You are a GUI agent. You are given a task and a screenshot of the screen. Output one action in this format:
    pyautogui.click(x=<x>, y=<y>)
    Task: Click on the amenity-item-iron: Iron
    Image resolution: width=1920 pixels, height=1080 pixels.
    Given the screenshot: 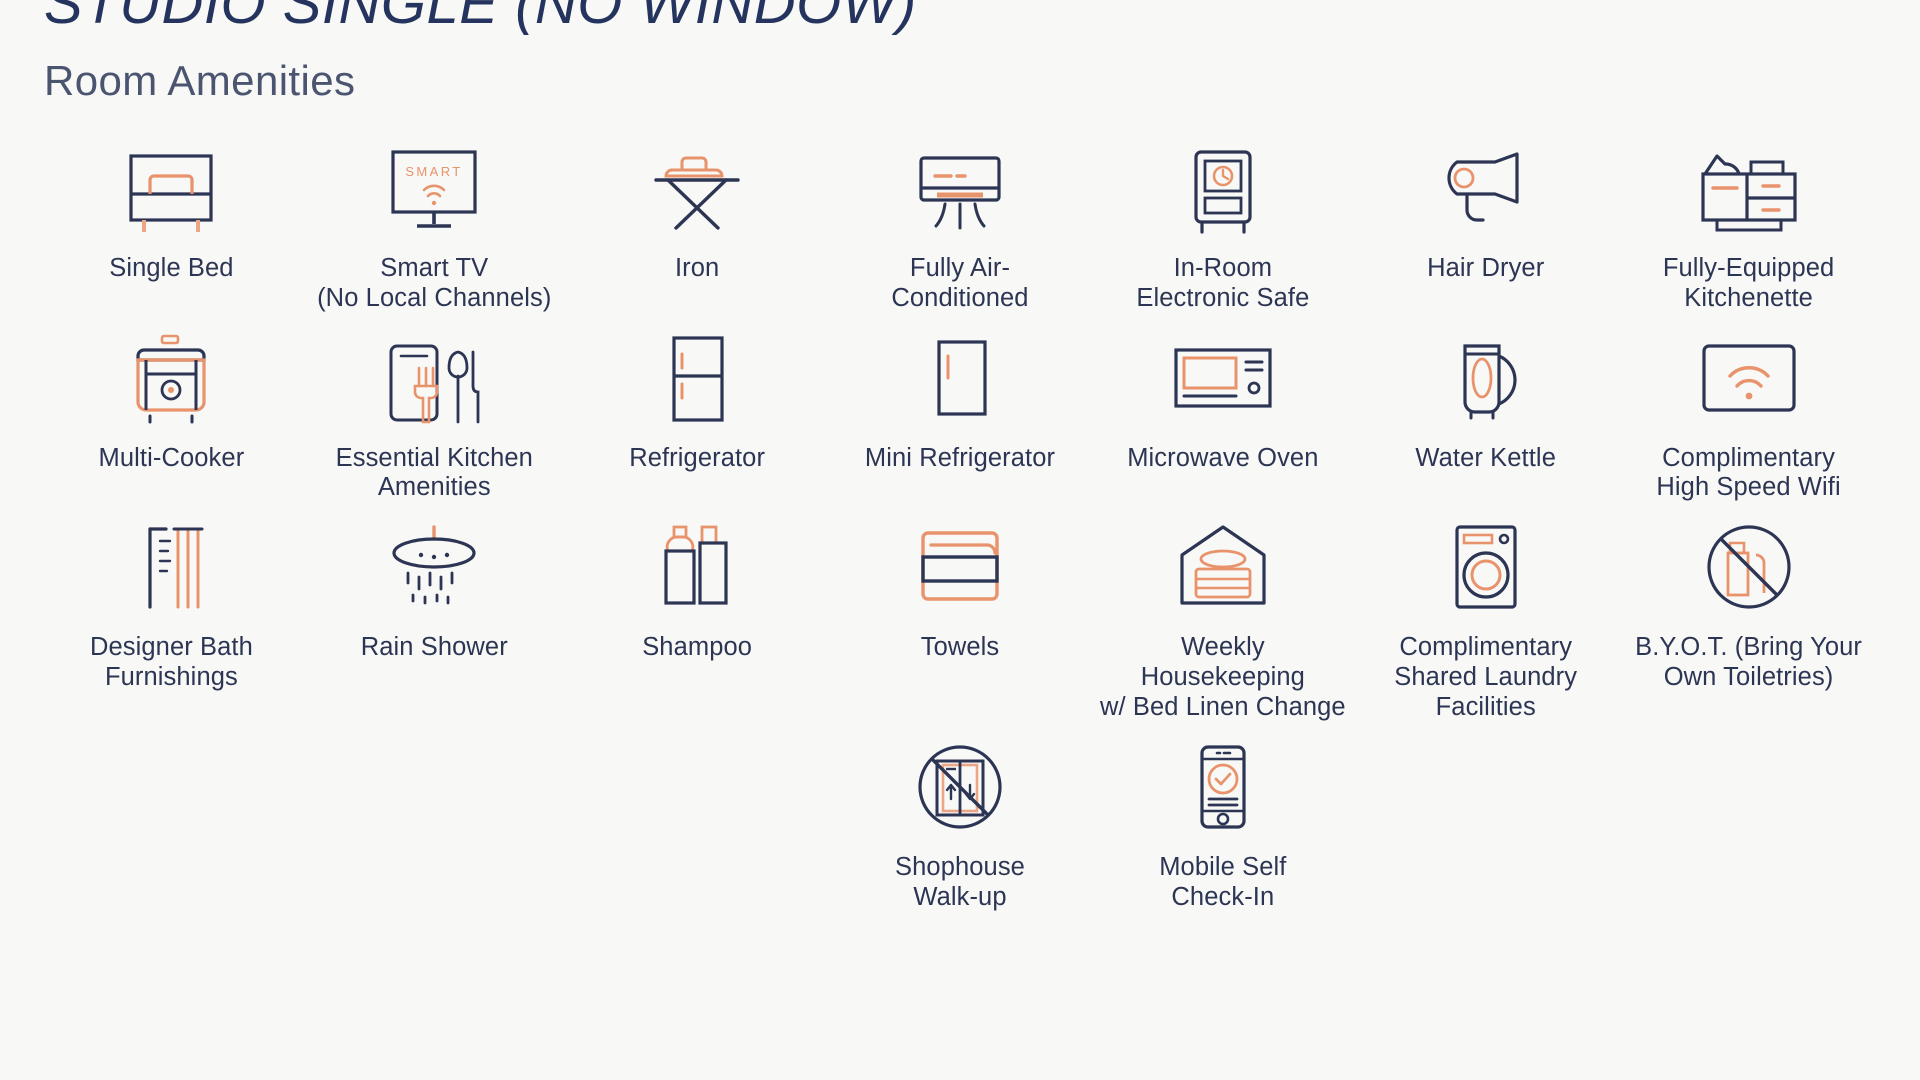 What is the action you would take?
    pyautogui.click(x=697, y=227)
    